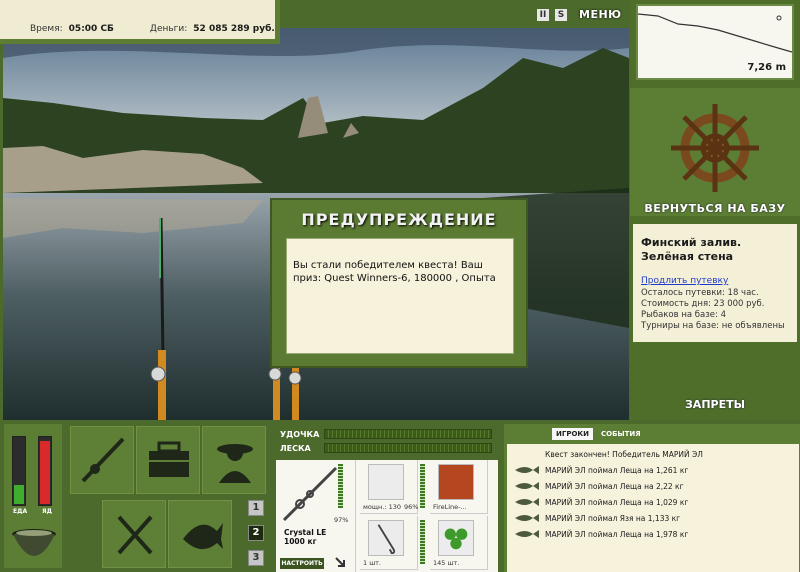  What do you see at coordinates (561, 14) in the screenshot?
I see `sound-icon: S` at bounding box center [561, 14].